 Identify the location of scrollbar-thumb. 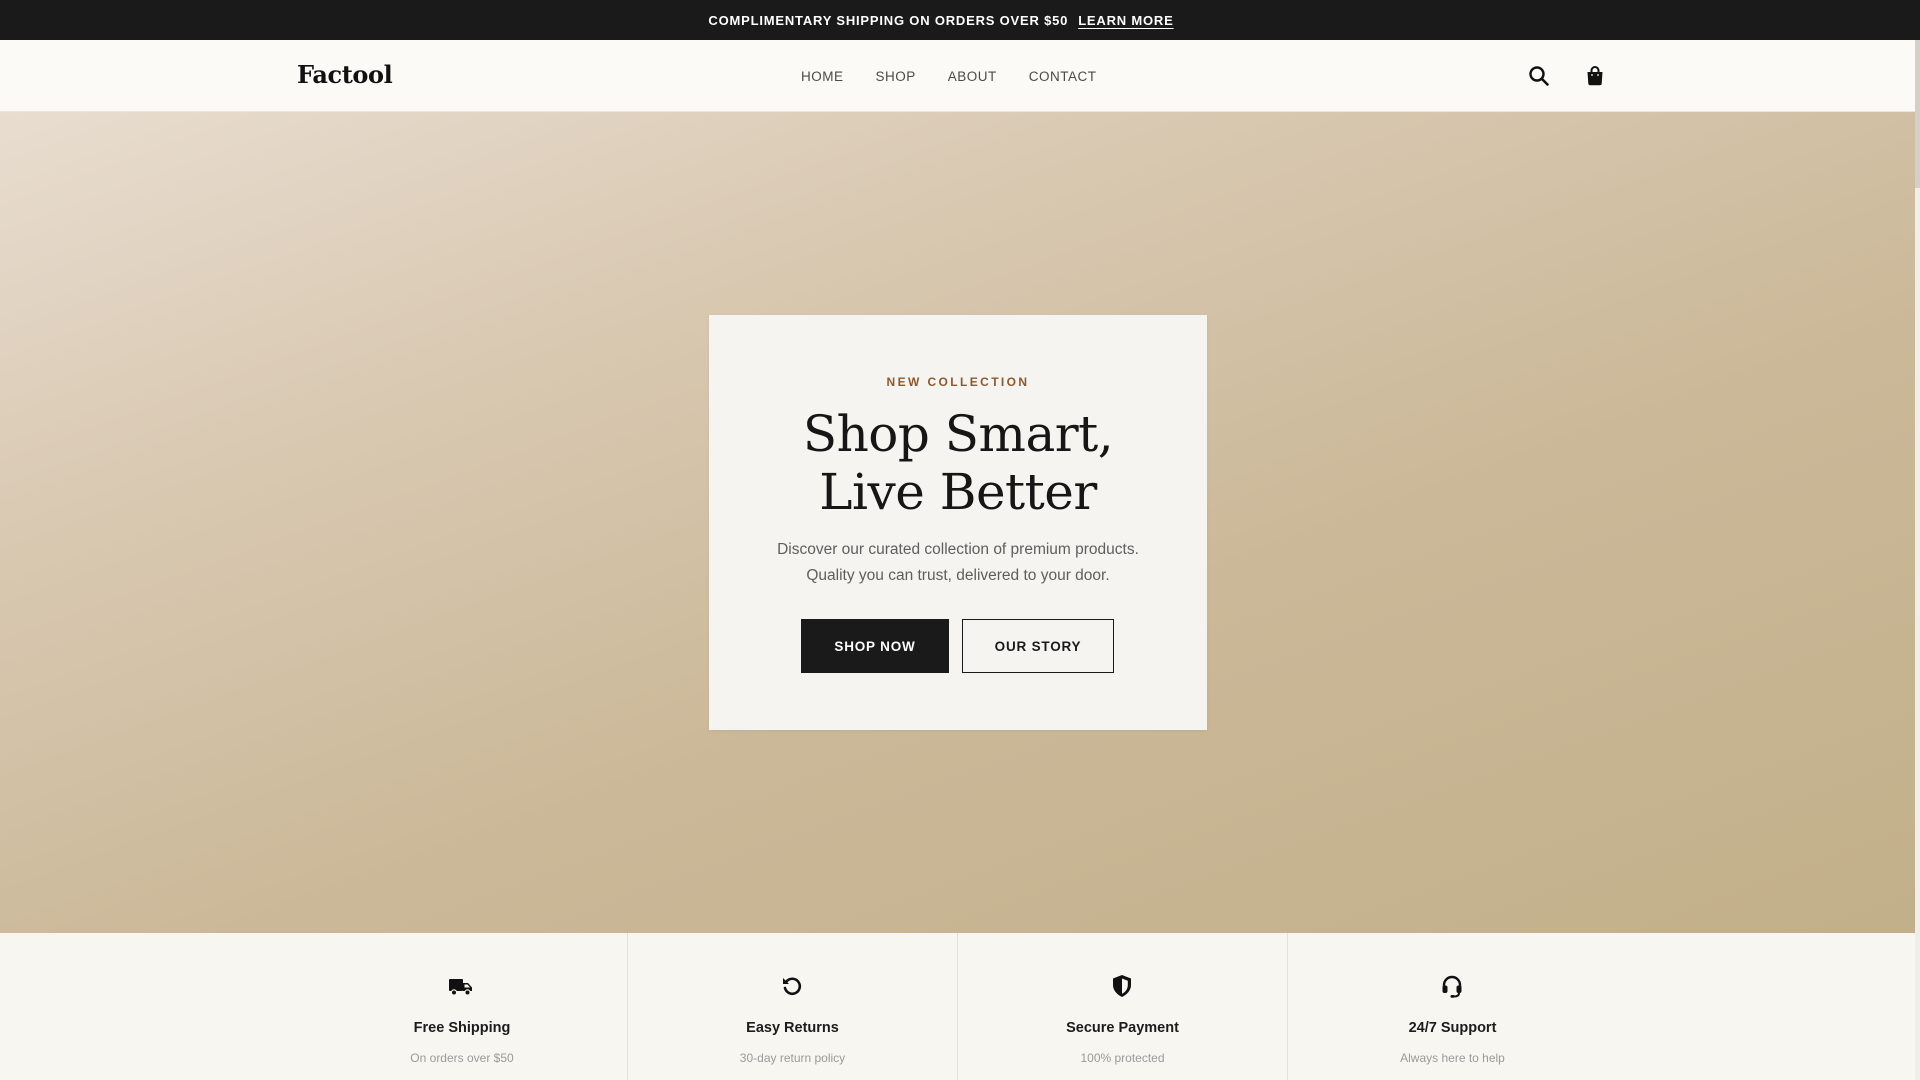
(1917, 114).